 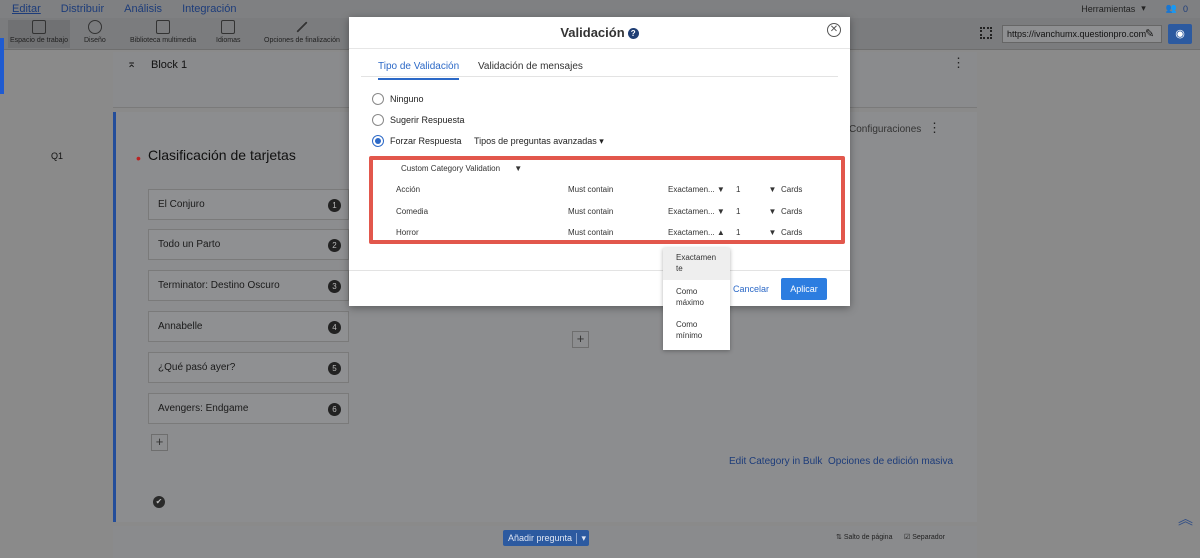 What do you see at coordinates (540, 538) in the screenshot?
I see `add-question-label: Añadir pregunta` at bounding box center [540, 538].